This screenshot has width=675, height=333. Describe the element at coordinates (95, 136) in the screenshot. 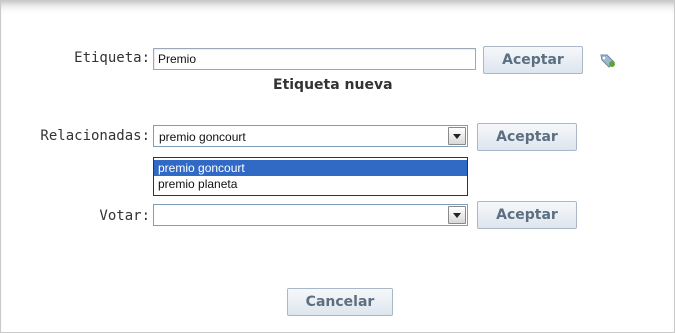

I see `relacionadas-label: Relacionadas:` at that location.